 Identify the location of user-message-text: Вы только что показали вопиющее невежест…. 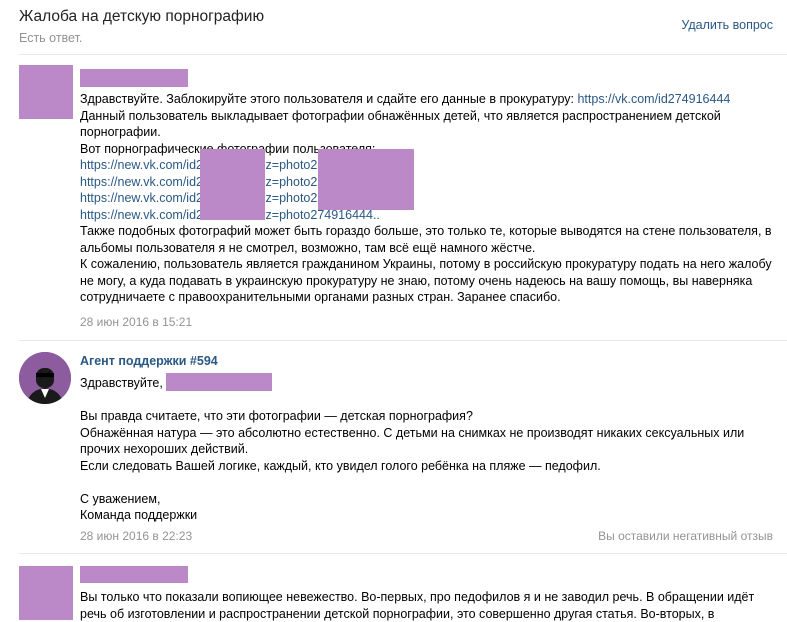
(417, 605).